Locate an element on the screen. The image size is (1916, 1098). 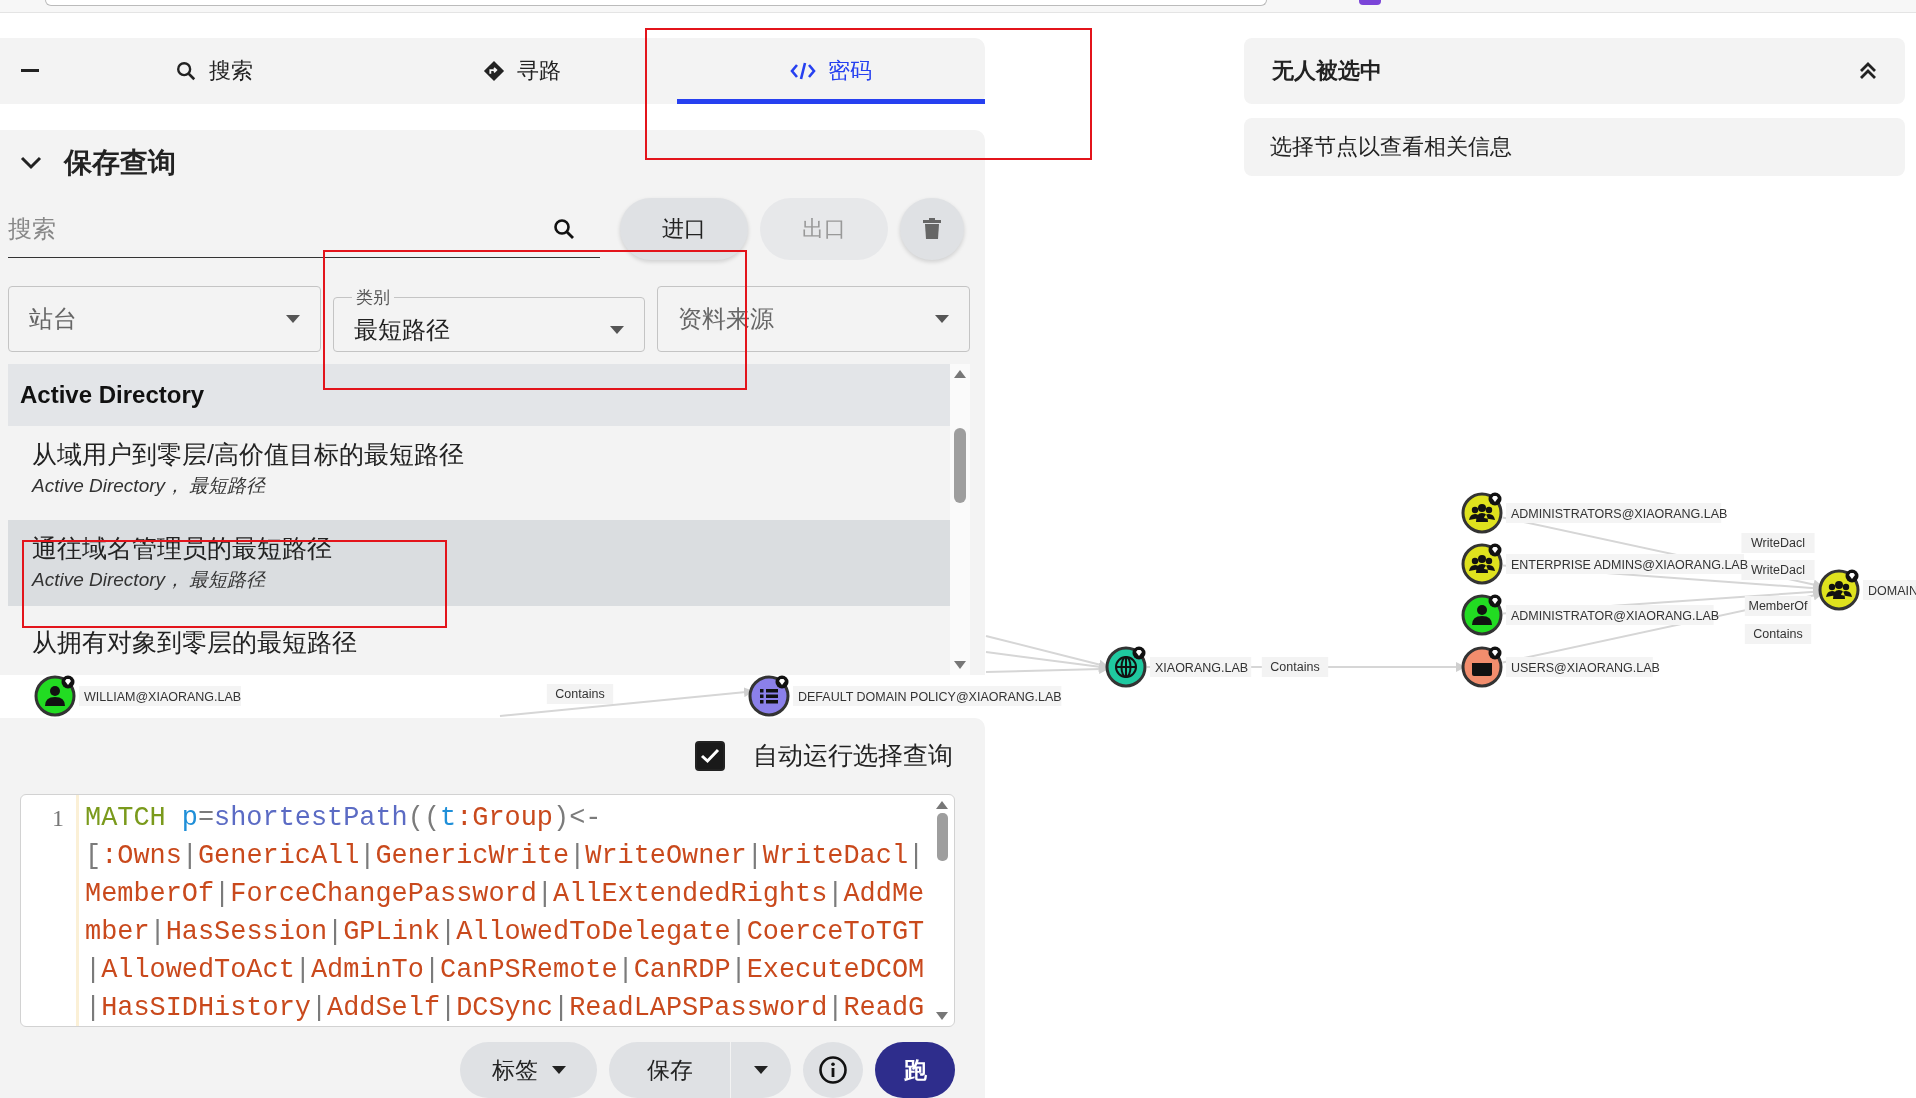
node-label: USERS@XIAORANG.LAB is located at coordinates (1583, 667).